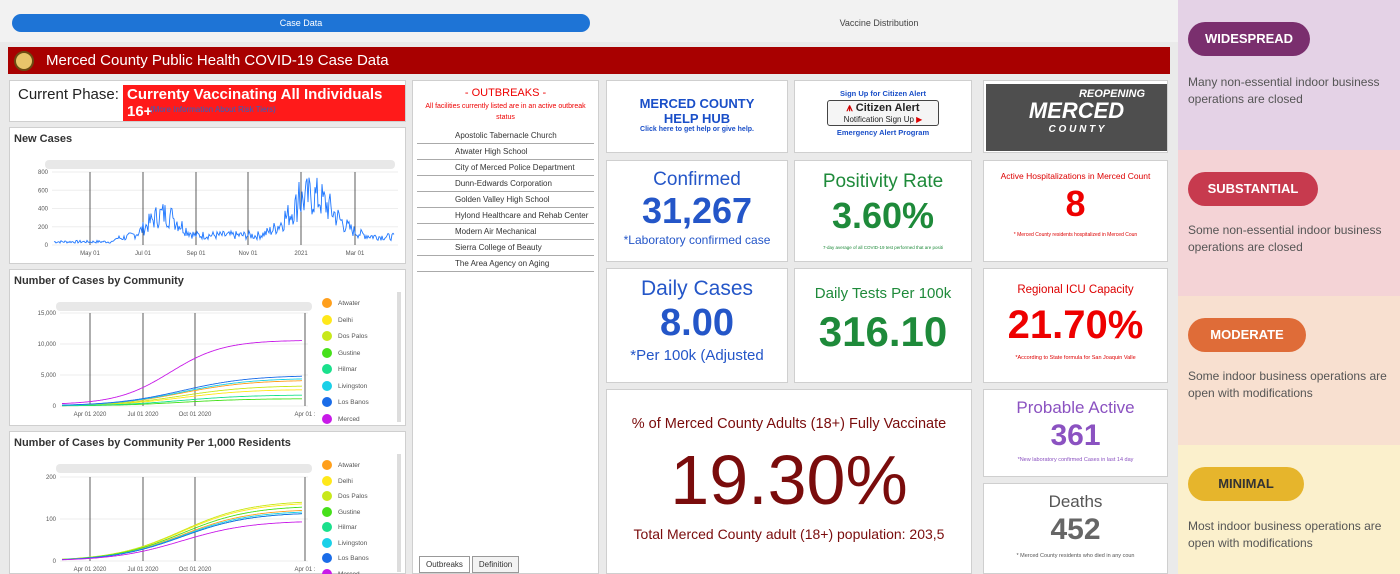  Describe the element at coordinates (47, 314) in the screenshot. I see `y-tick-label: 15,000` at that location.